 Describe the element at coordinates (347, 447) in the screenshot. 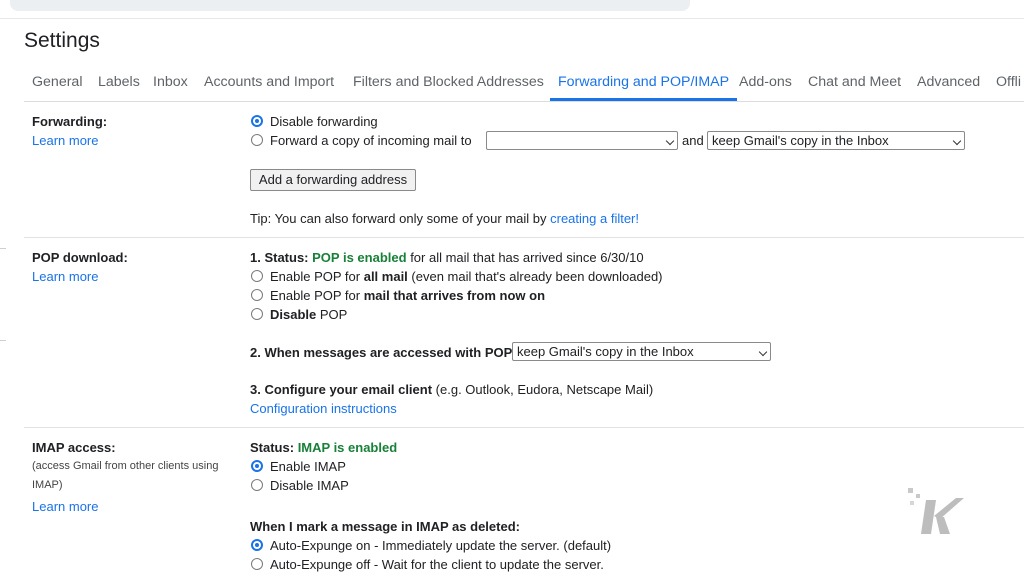

I see `imap-status-value: IMAP is enabled` at that location.